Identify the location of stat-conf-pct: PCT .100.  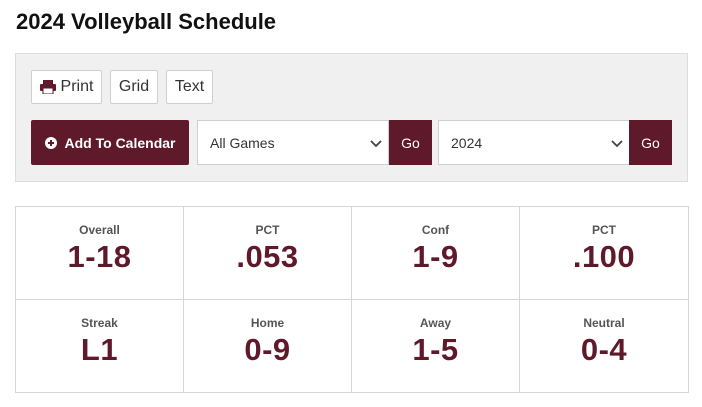
(604, 253).